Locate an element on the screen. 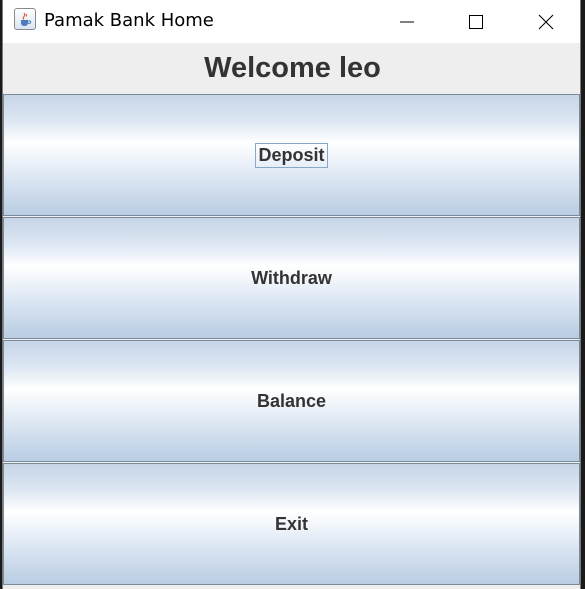 The height and width of the screenshot is (589, 585). maximize-button is located at coordinates (476, 21).